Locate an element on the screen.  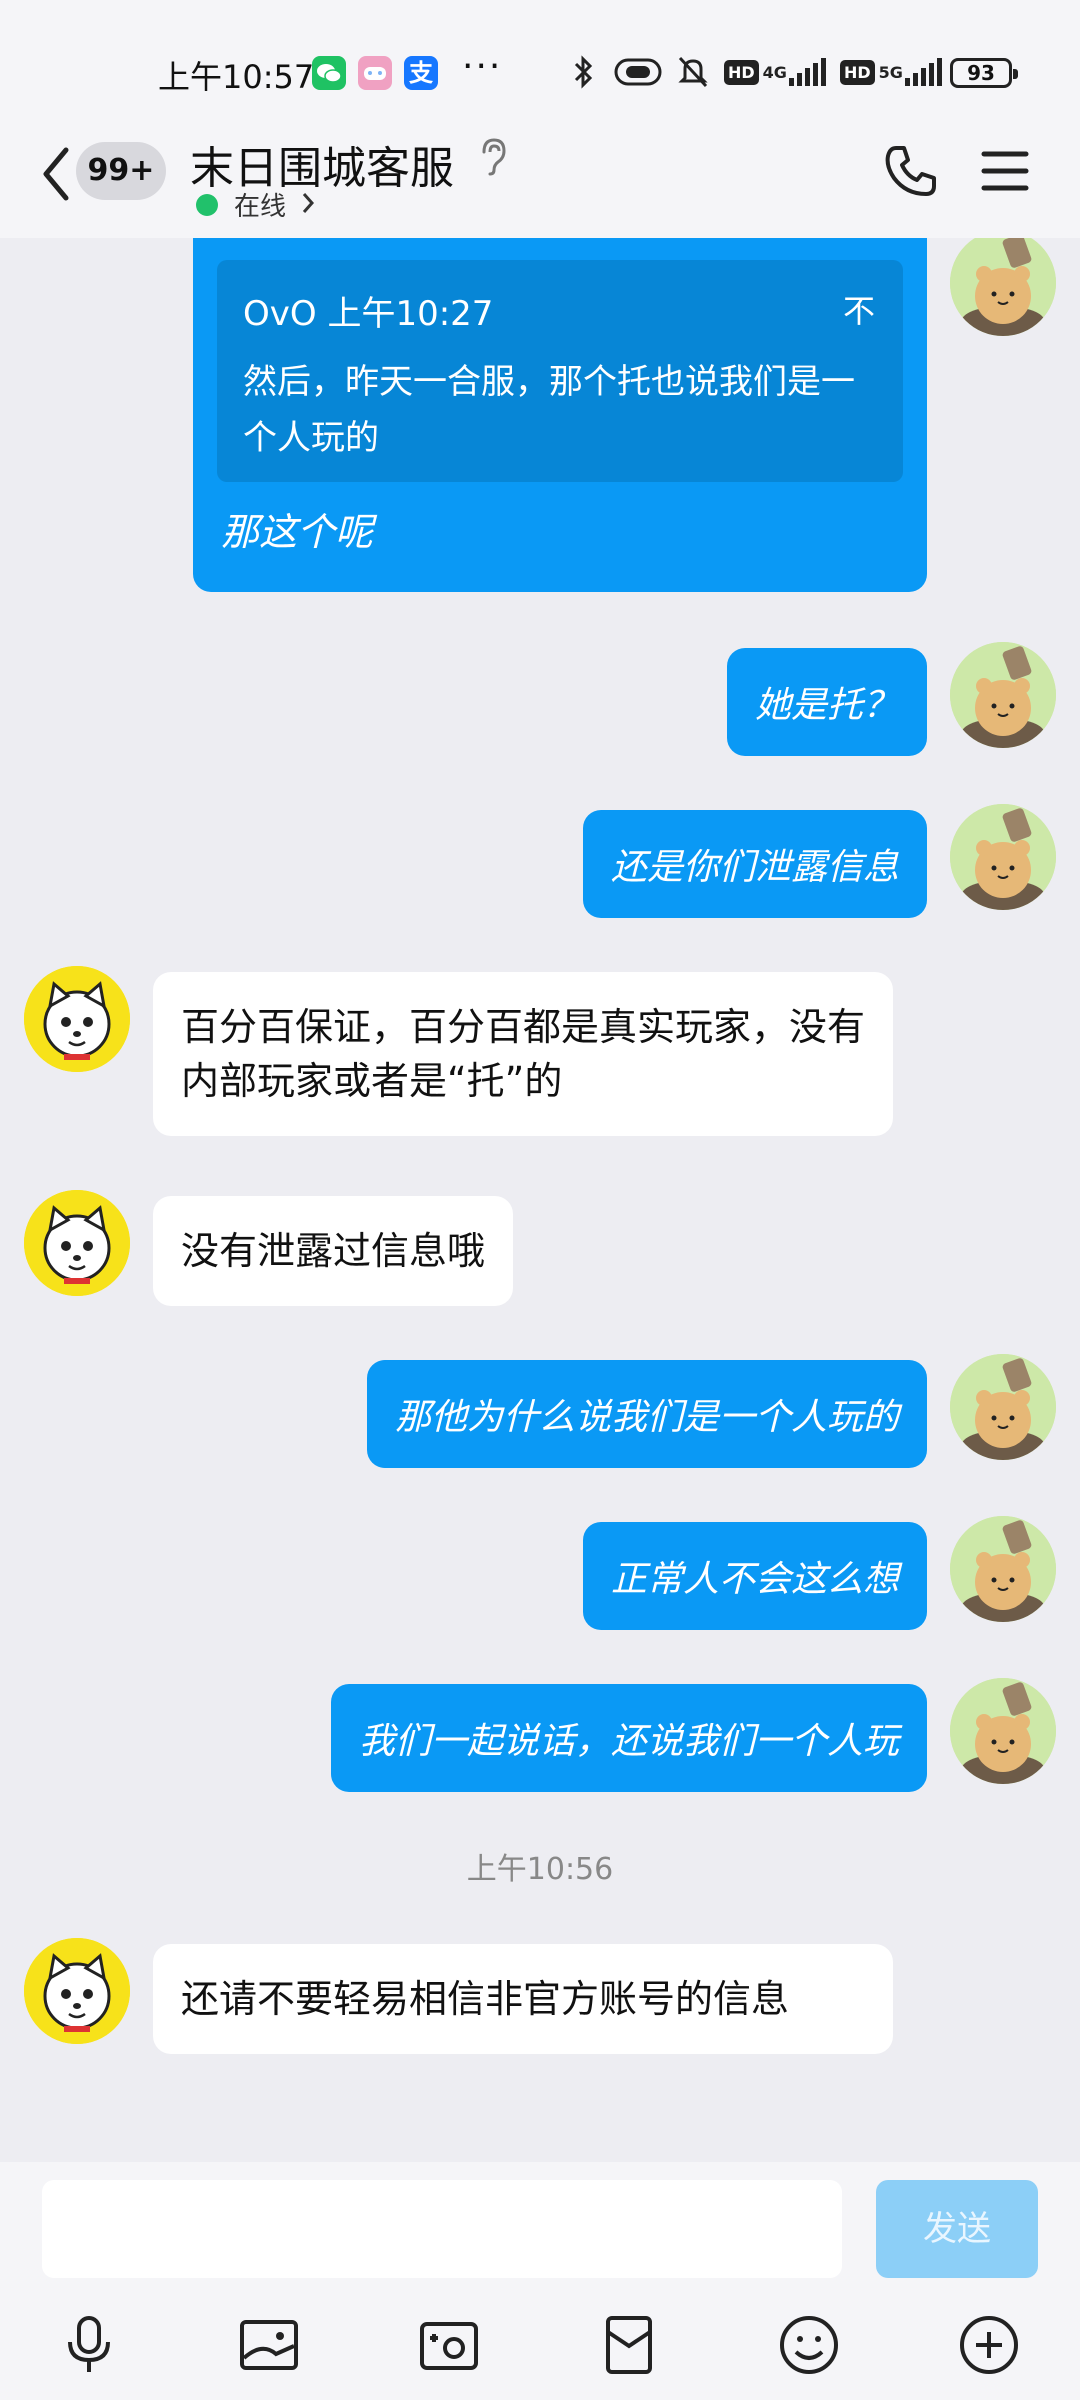
message-bubble-outgoing: 还是你们泄露信息 is located at coordinates (754, 864).